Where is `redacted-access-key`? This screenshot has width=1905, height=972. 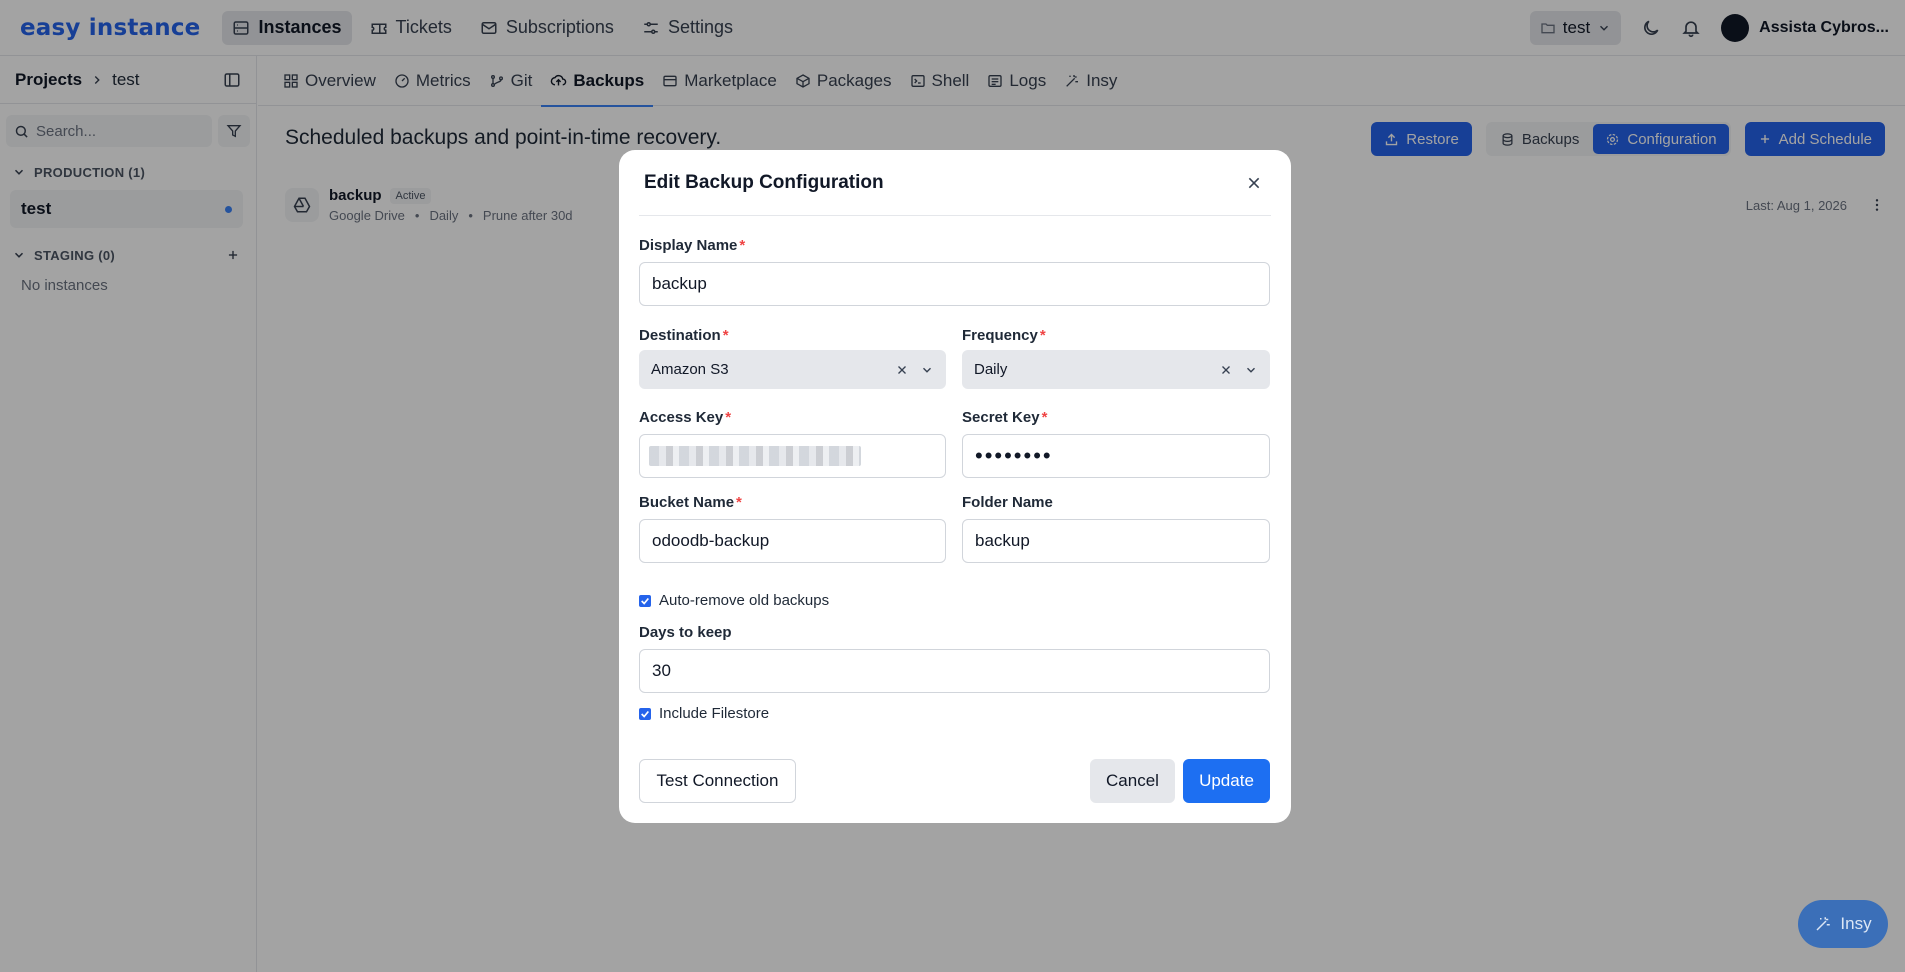
redacted-access-key is located at coordinates (755, 456).